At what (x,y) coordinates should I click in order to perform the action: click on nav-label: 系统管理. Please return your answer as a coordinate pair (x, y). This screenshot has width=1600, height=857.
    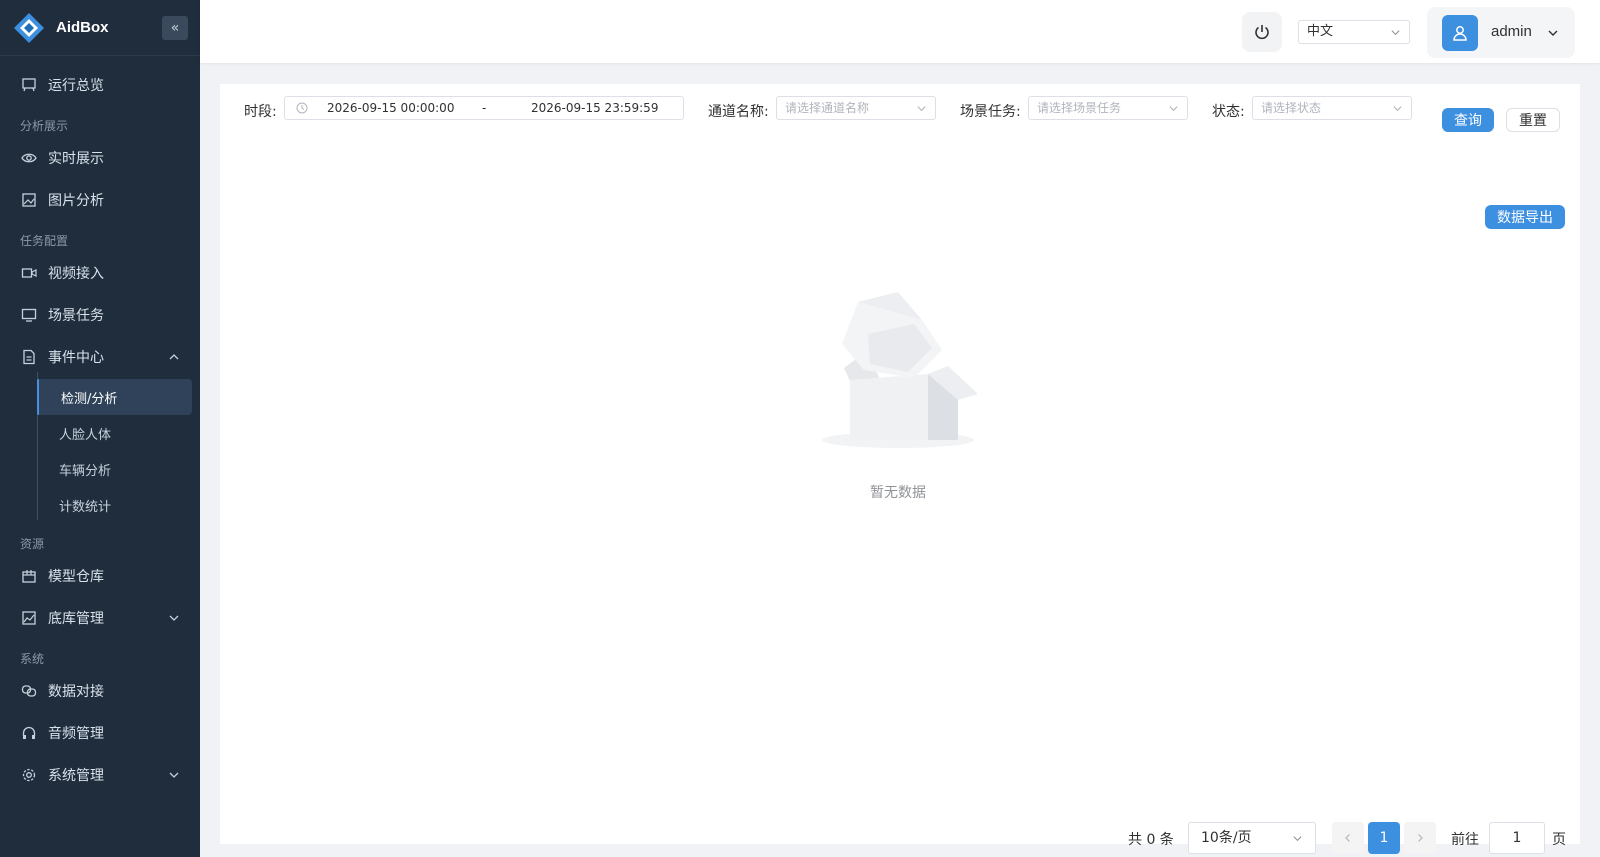
    Looking at the image, I should click on (76, 776).